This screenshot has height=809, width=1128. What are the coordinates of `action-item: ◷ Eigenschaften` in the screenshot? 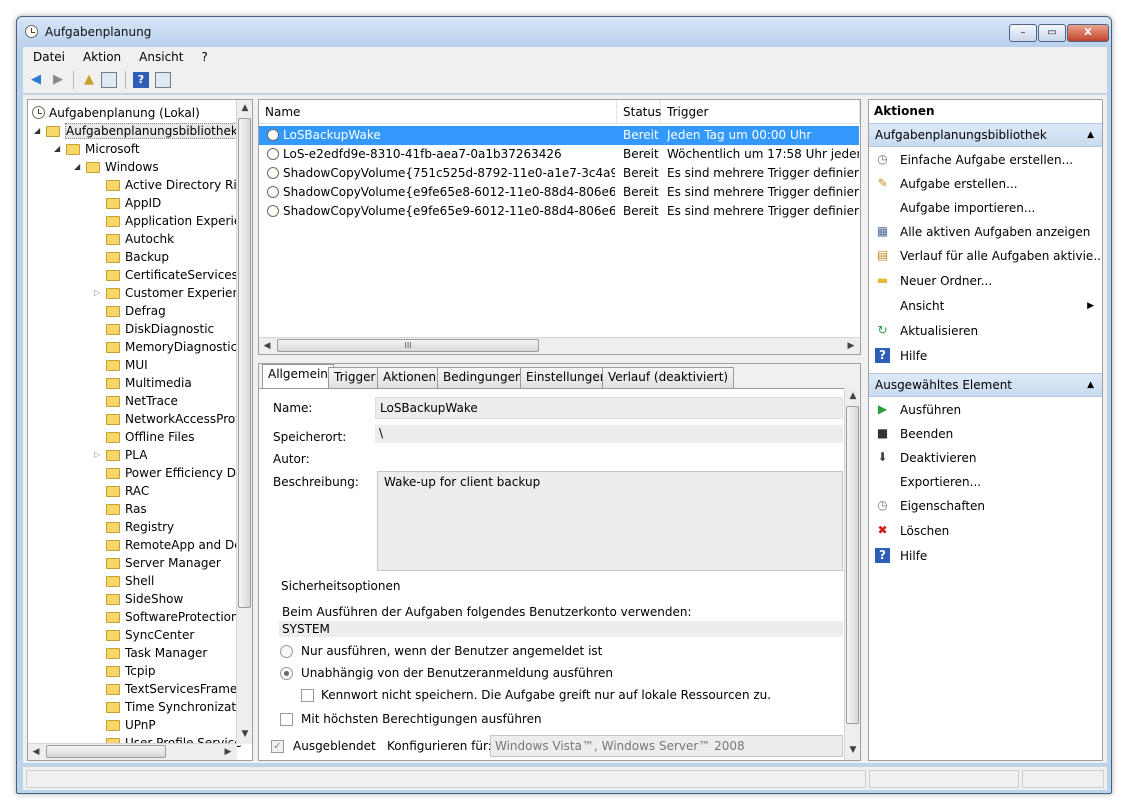 It's located at (985, 506).